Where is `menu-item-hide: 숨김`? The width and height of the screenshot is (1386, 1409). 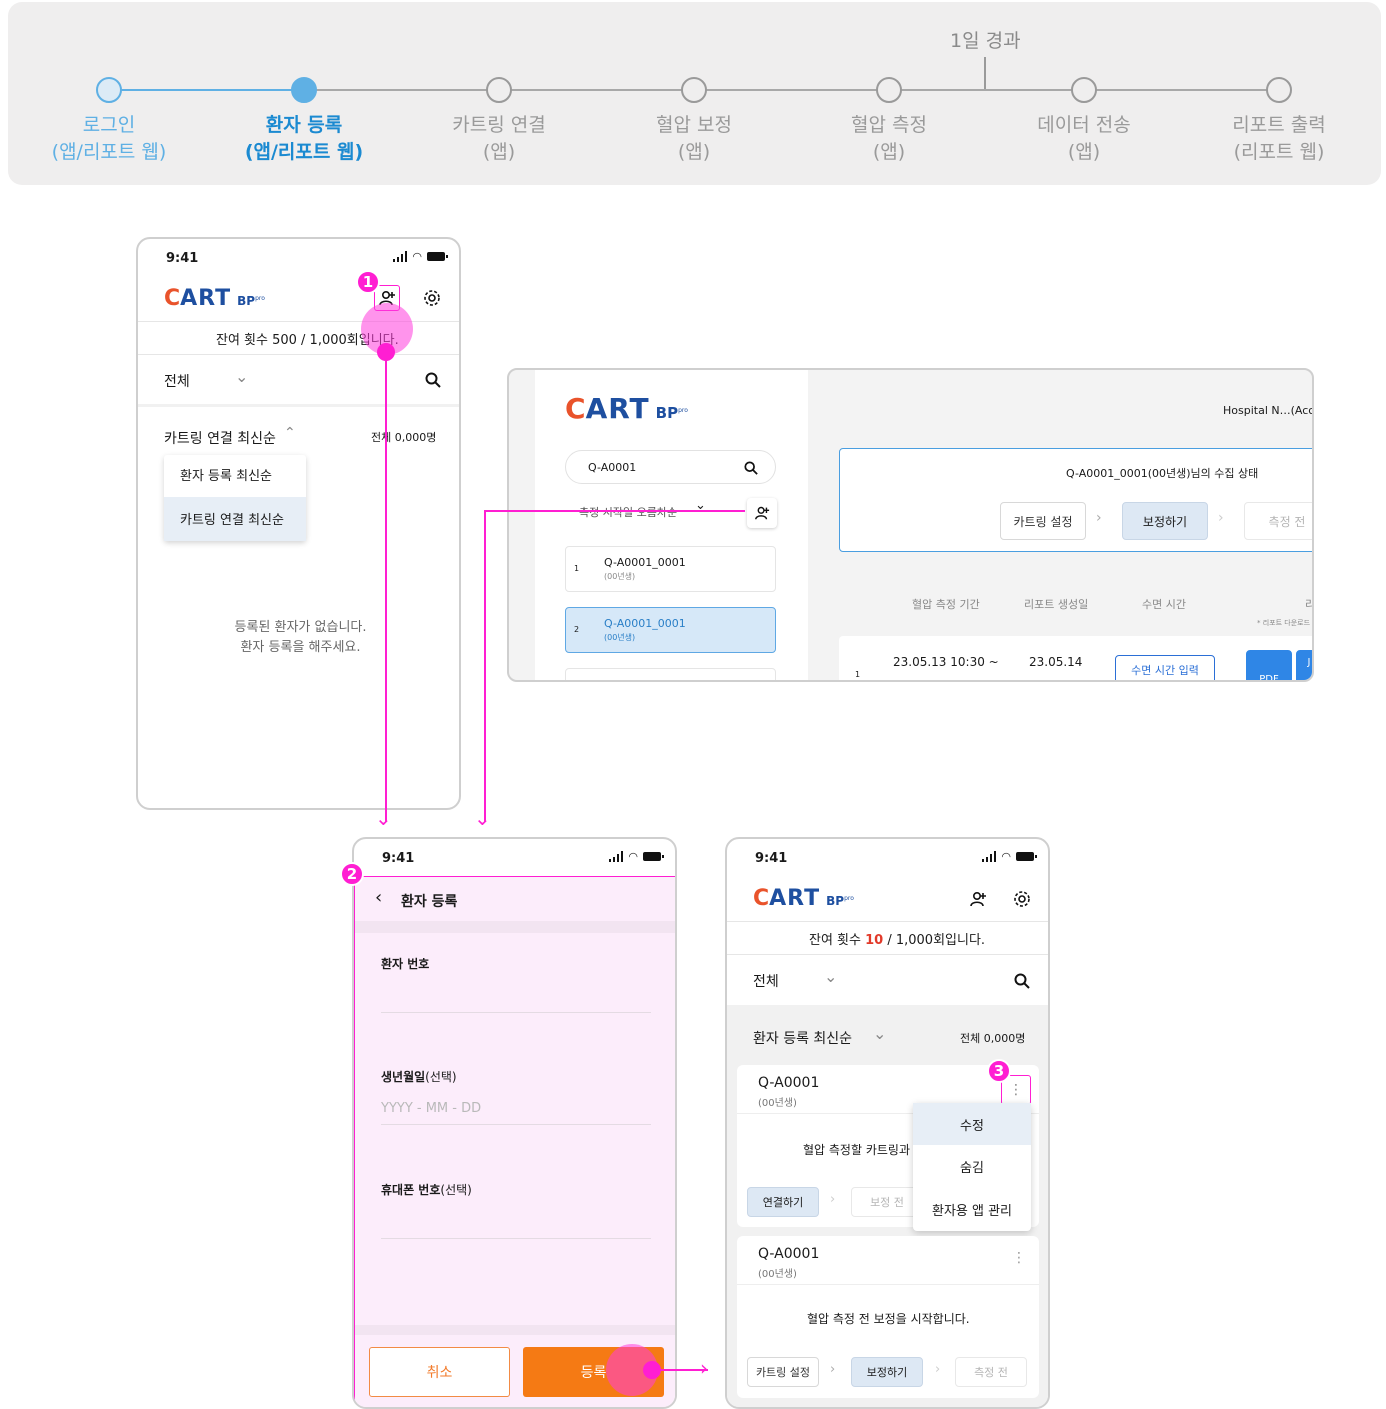
menu-item-hide: 숨김 is located at coordinates (972, 1166).